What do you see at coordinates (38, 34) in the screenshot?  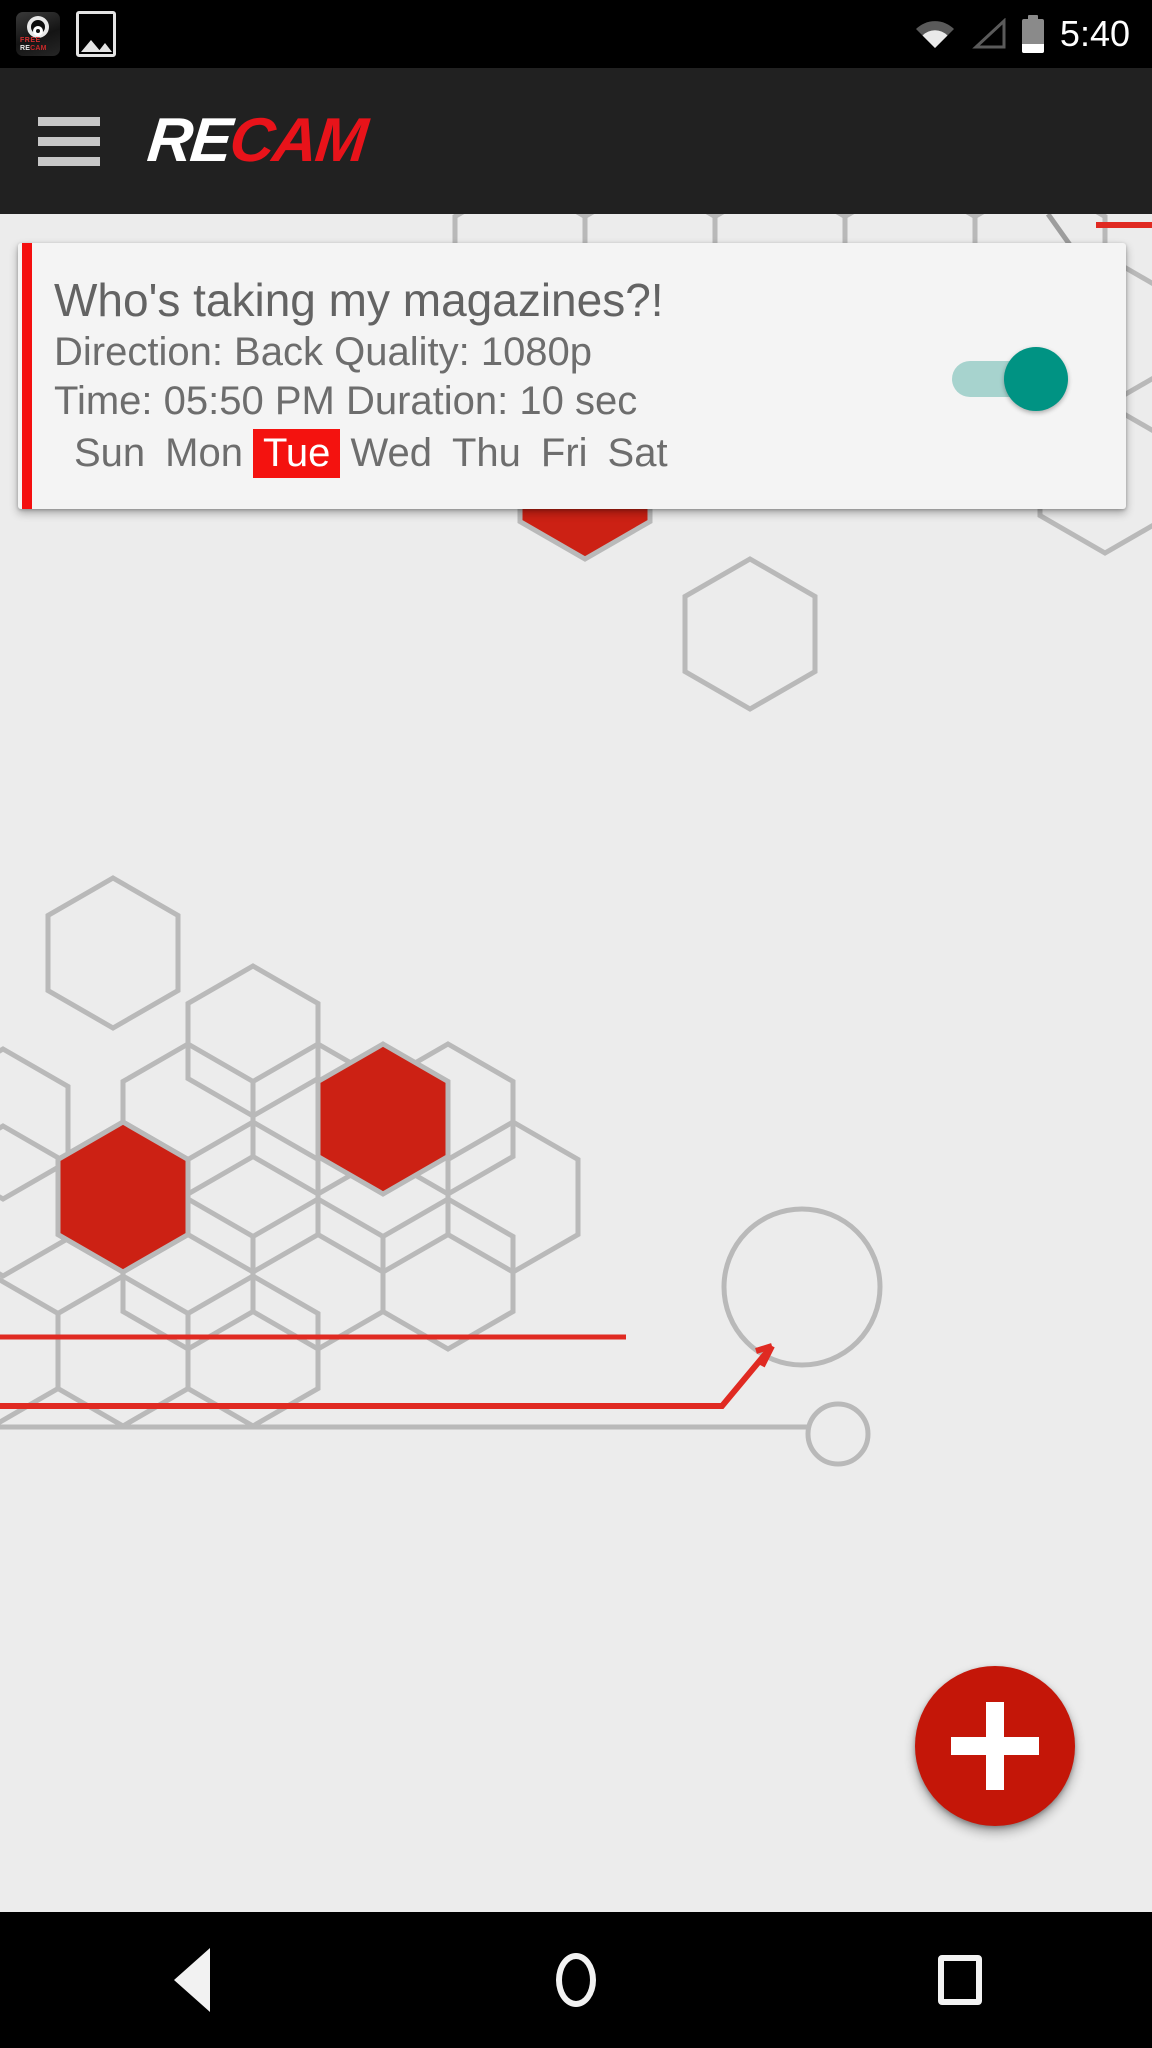 I see `recam-app-icon: FREE RECAM` at bounding box center [38, 34].